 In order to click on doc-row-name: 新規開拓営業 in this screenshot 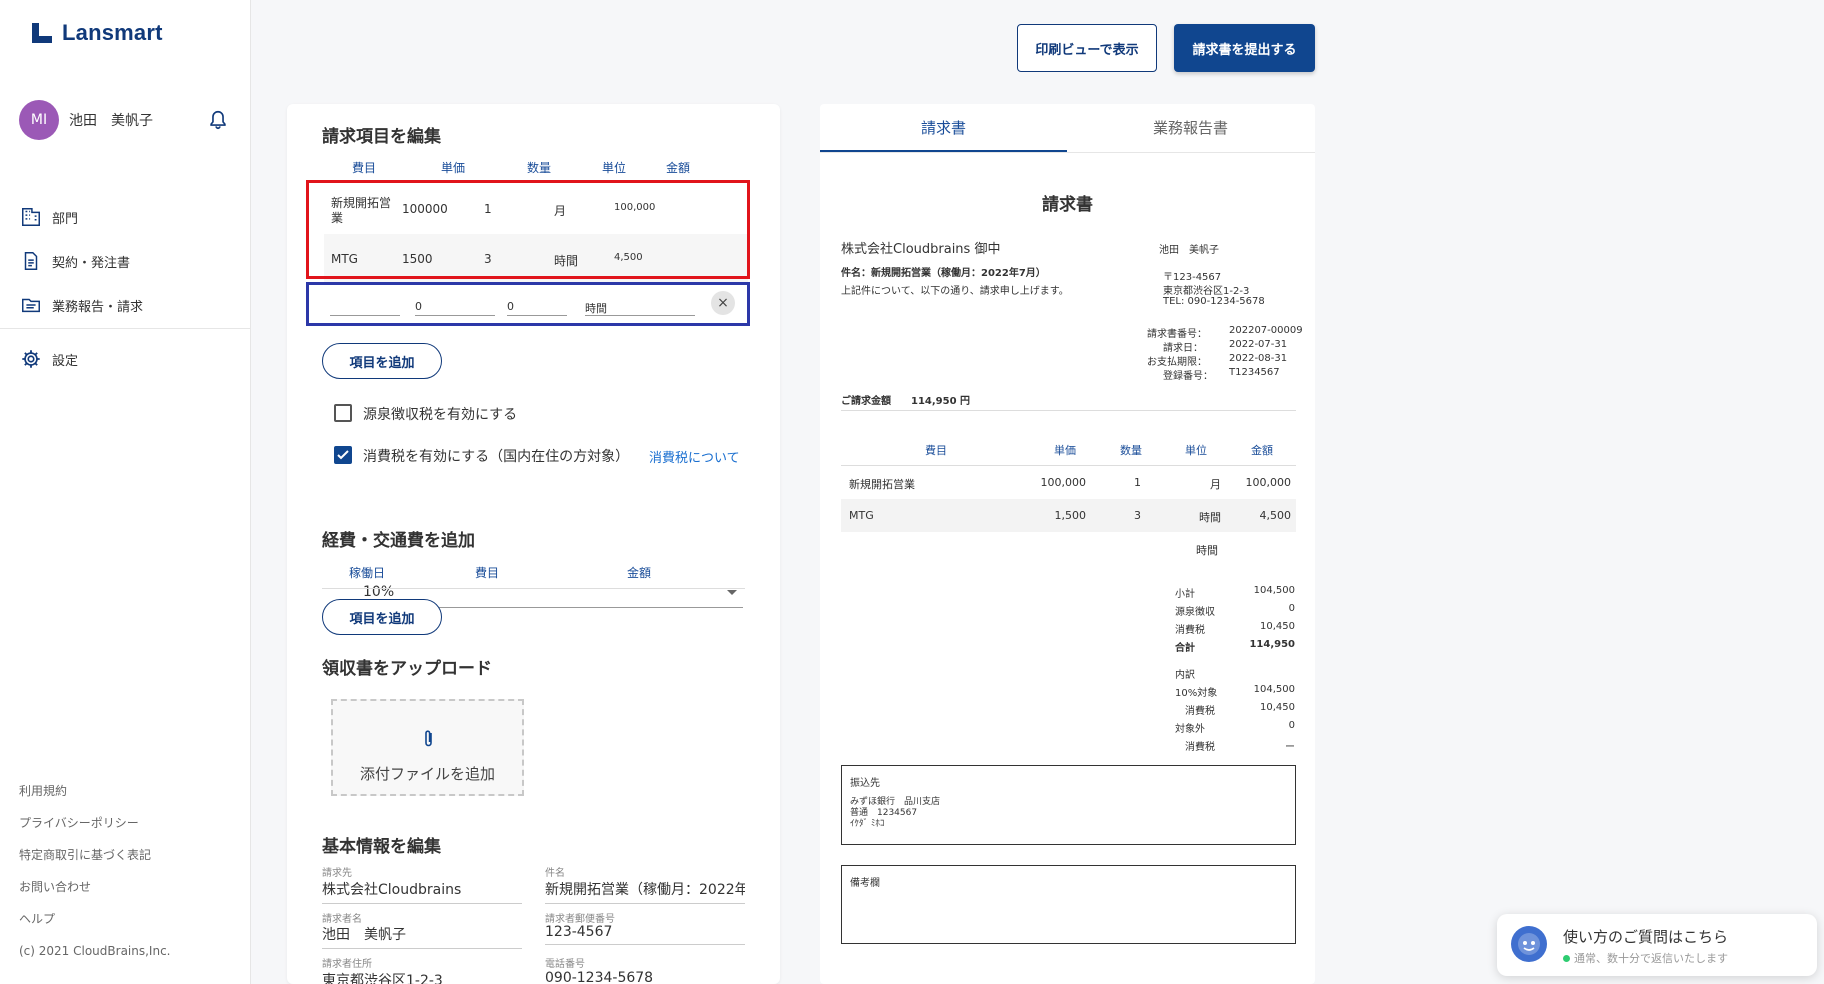, I will do `click(882, 484)`.